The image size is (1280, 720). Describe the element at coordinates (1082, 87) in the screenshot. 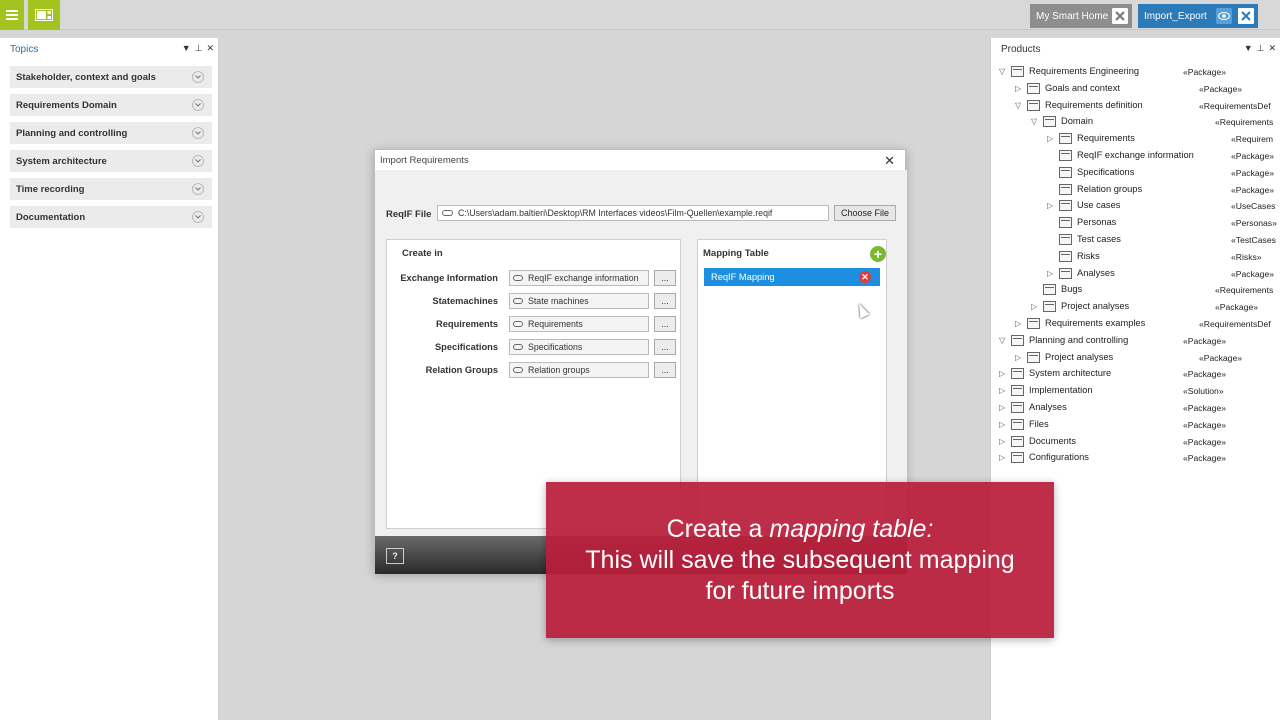

I see `tree-item-label: Goals and context` at that location.